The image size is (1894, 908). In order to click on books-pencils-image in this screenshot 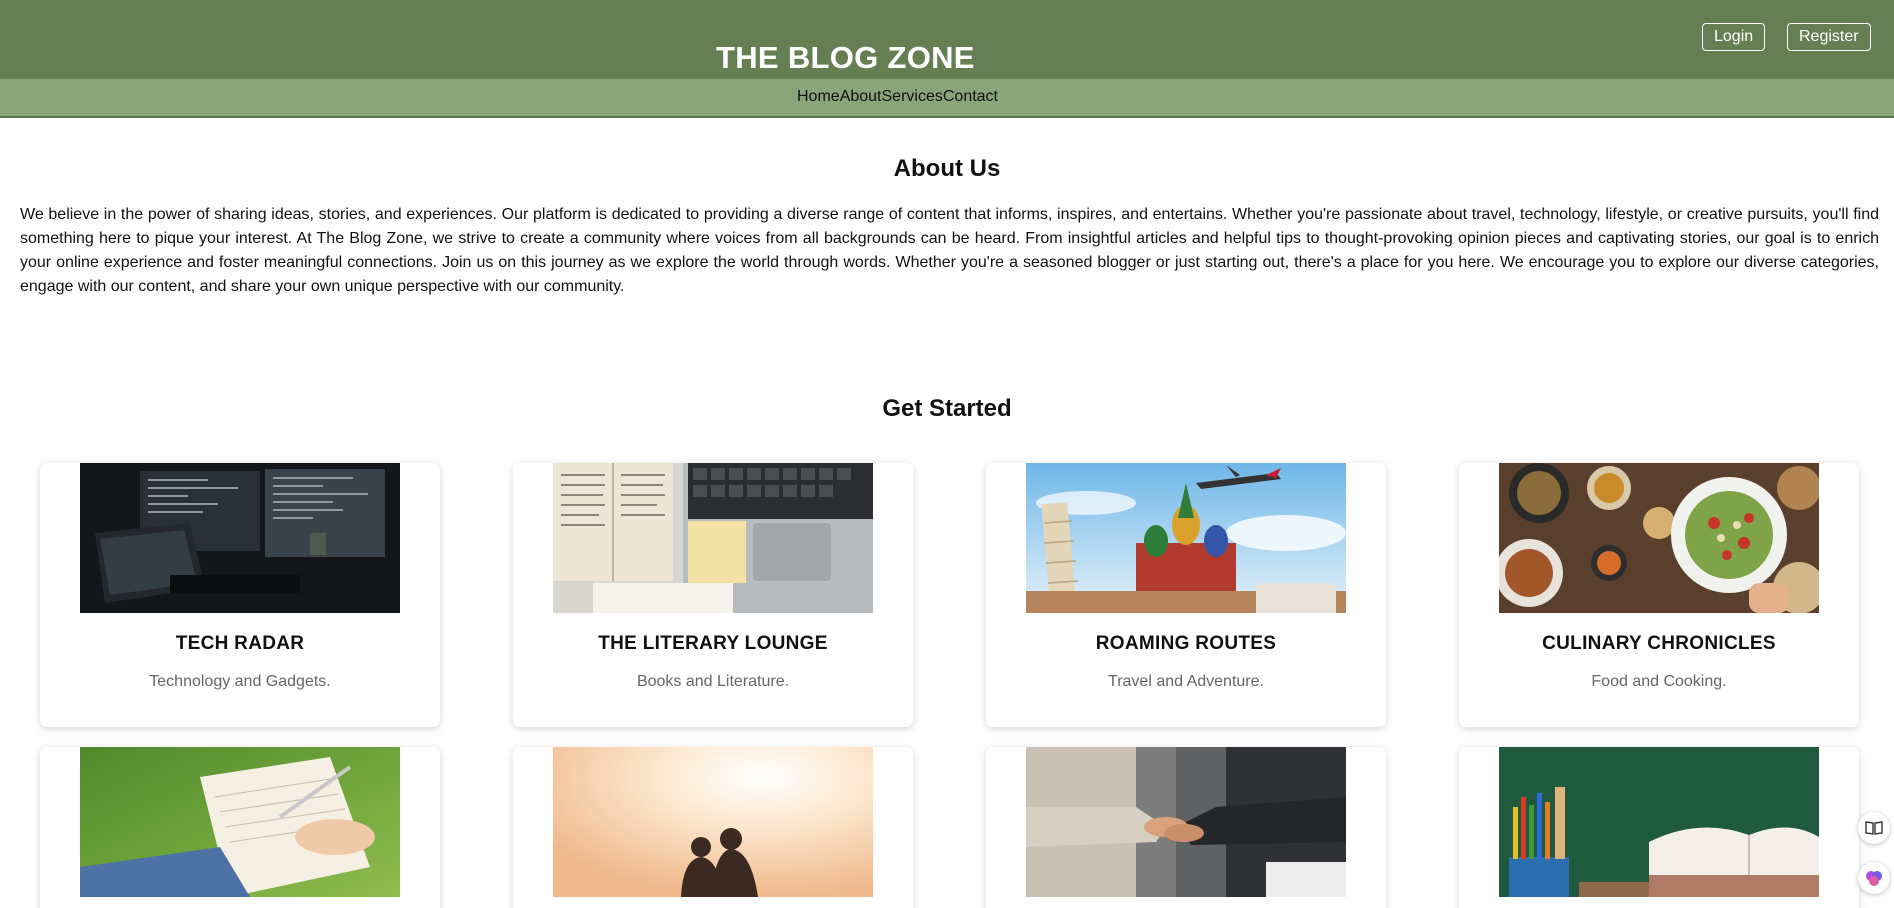, I will do `click(1659, 822)`.